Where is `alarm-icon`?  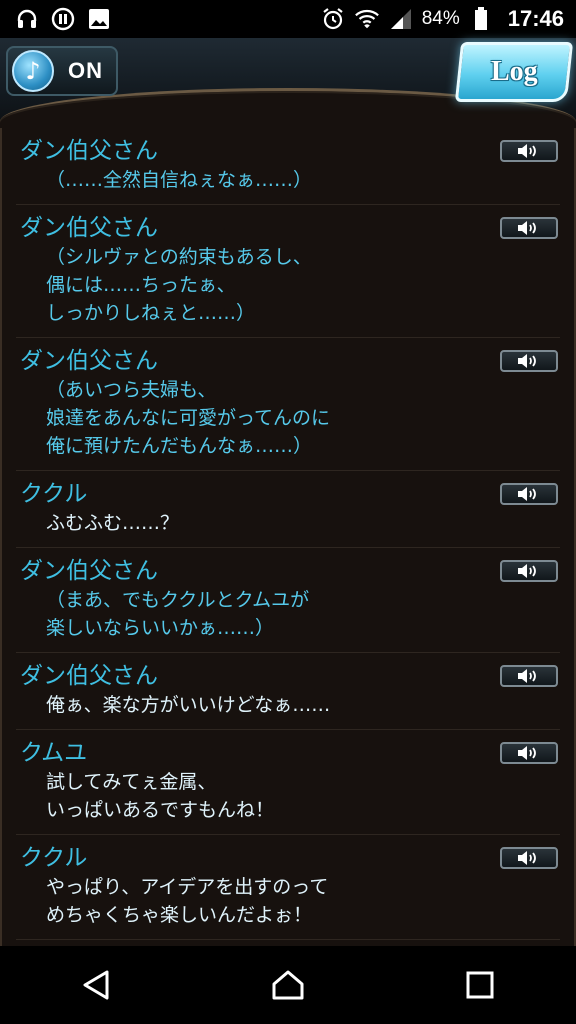
alarm-icon is located at coordinates (333, 19).